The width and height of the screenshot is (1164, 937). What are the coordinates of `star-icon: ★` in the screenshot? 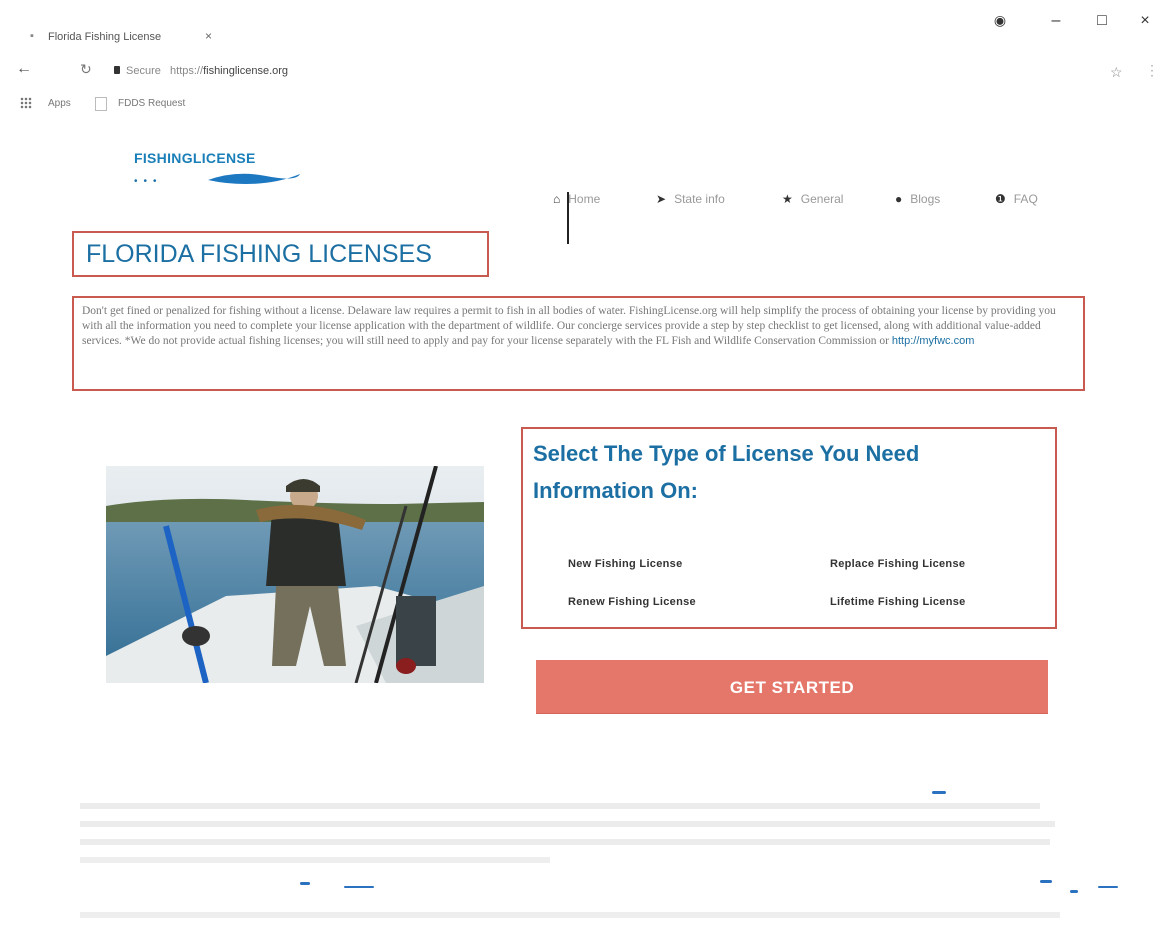 It's located at (787, 199).